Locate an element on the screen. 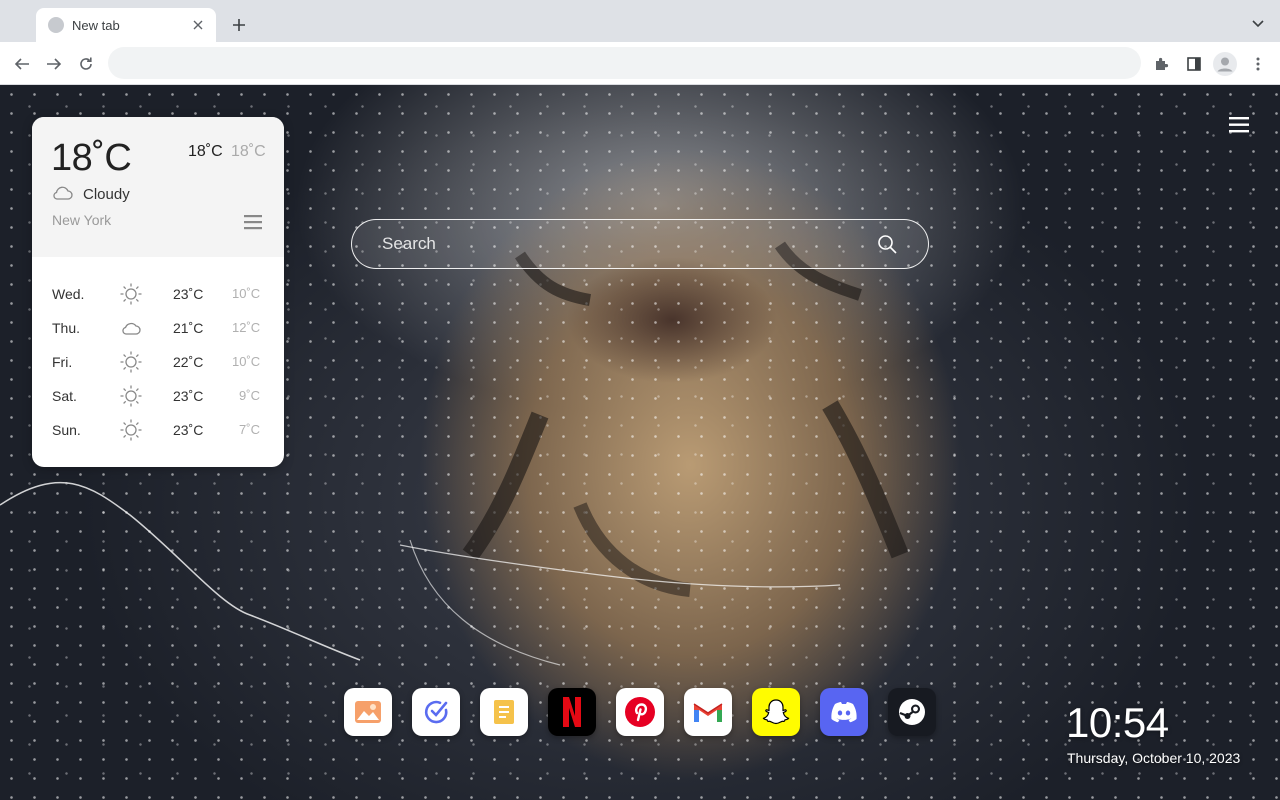 The image size is (1280, 800). pinterest-icon is located at coordinates (640, 712).